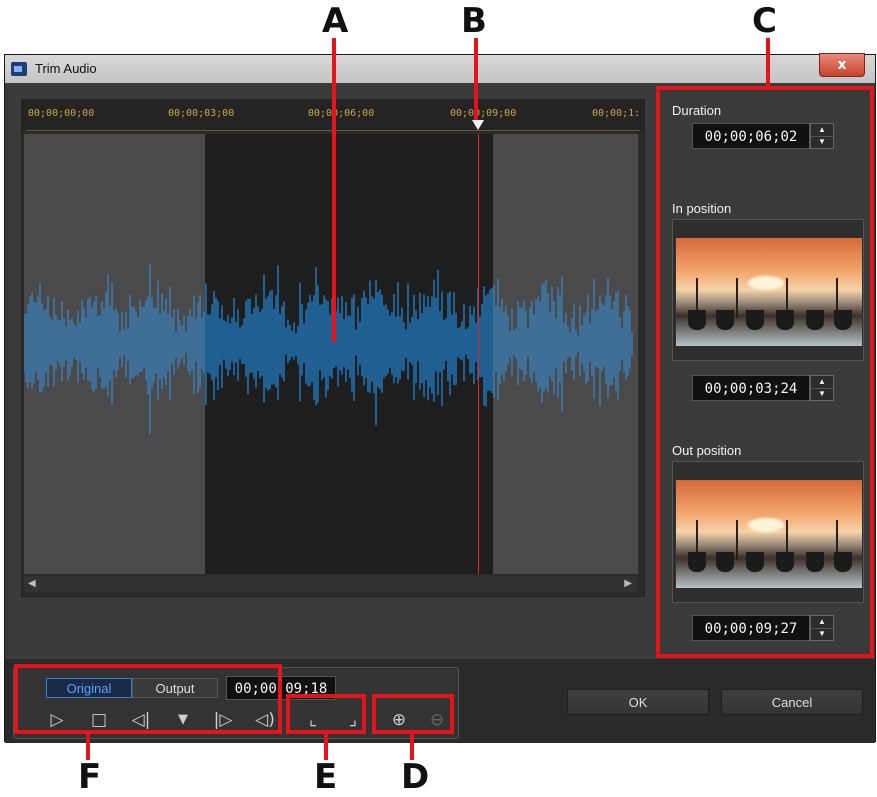 The height and width of the screenshot is (797, 877). I want to click on callout-c-line, so click(768, 63).